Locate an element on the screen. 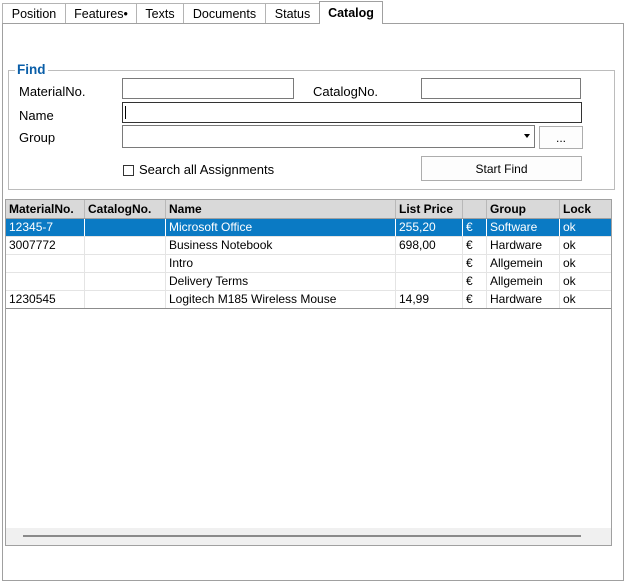 This screenshot has width=626, height=584. column-header-list-price: List Price is located at coordinates (429, 209).